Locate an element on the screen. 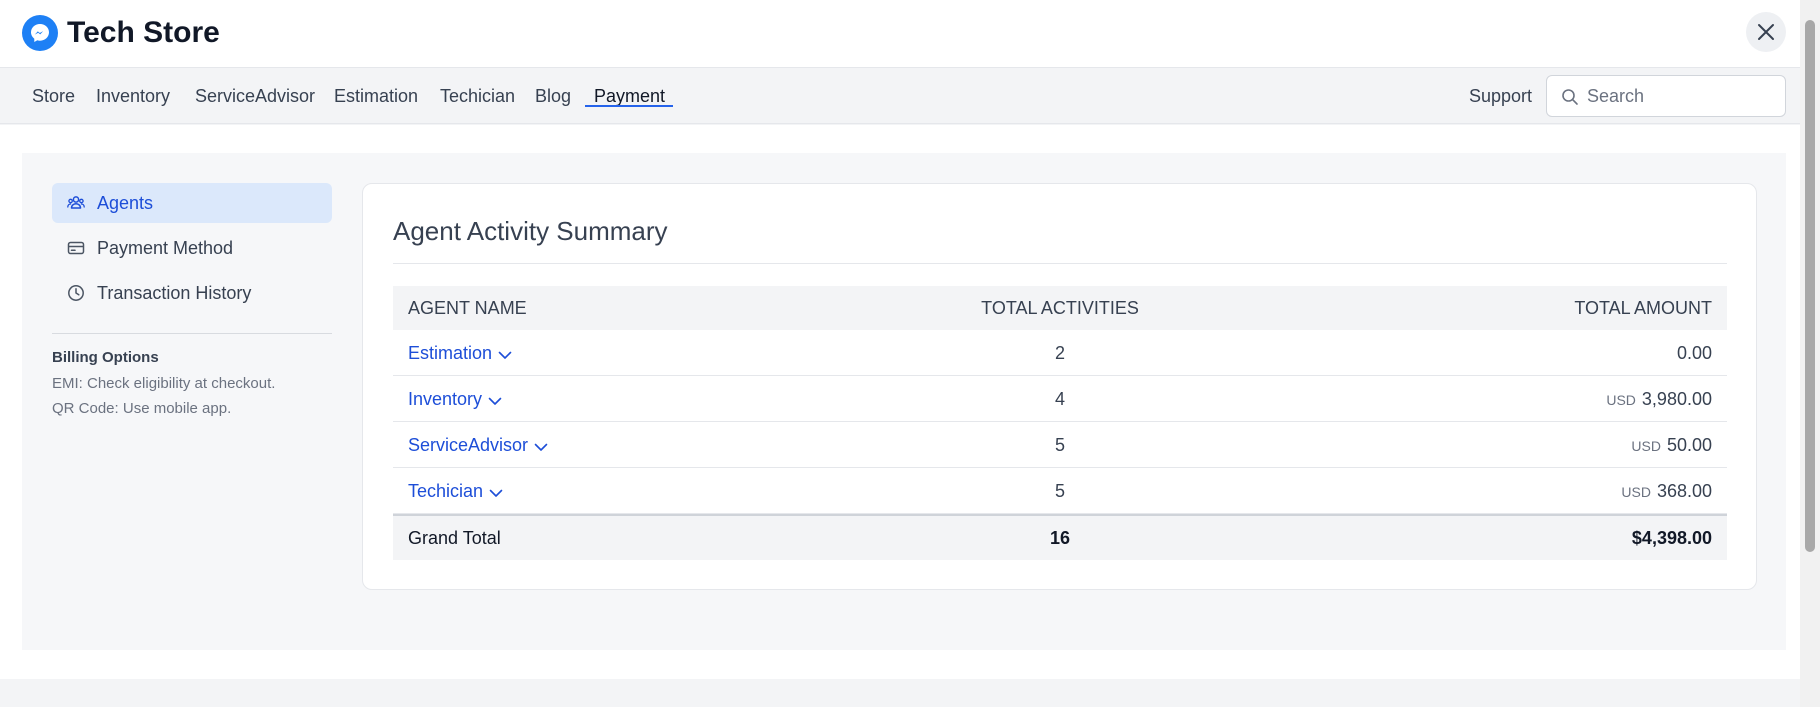  grand-total-activities-value: 16 is located at coordinates (1060, 538).